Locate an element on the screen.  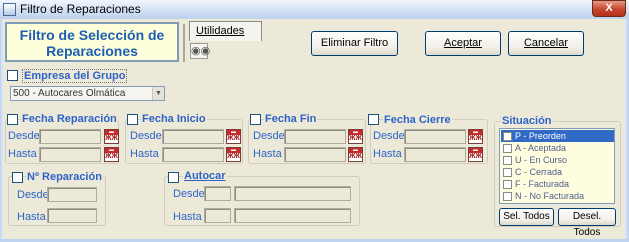
fecha-fin-hasta-input is located at coordinates (315, 154).